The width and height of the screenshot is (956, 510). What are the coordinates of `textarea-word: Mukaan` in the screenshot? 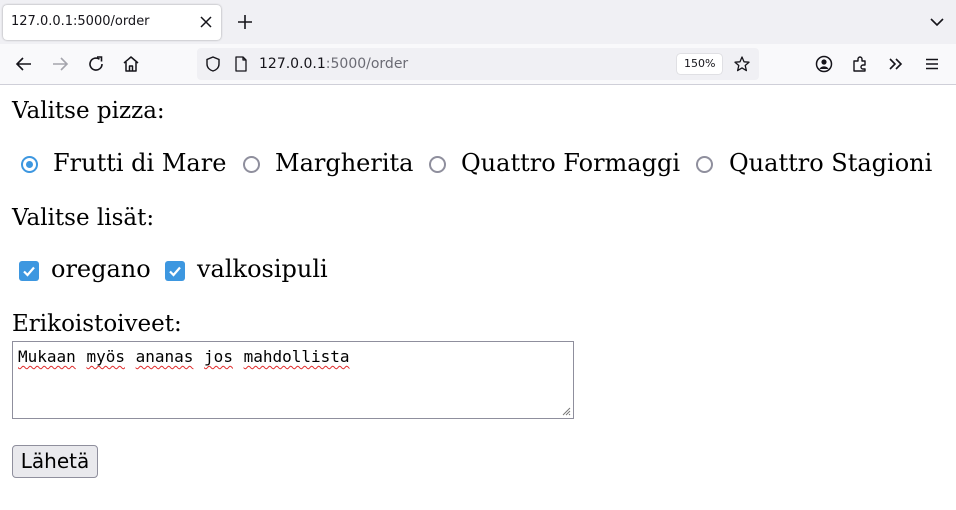 It's located at (47, 356).